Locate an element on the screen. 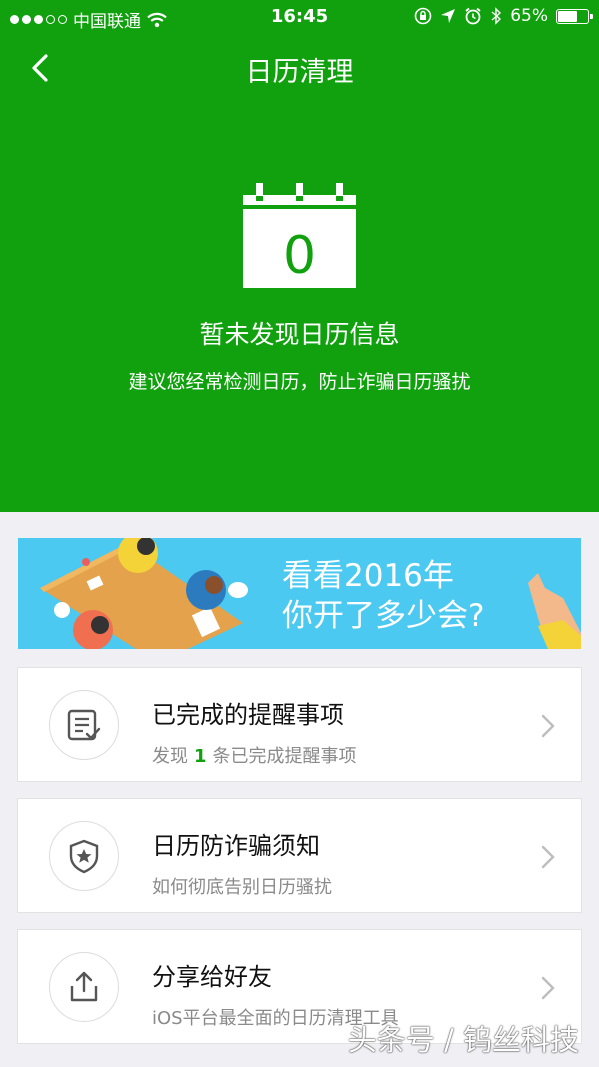  card-title: 日历防诈骗须知 is located at coordinates (236, 846).